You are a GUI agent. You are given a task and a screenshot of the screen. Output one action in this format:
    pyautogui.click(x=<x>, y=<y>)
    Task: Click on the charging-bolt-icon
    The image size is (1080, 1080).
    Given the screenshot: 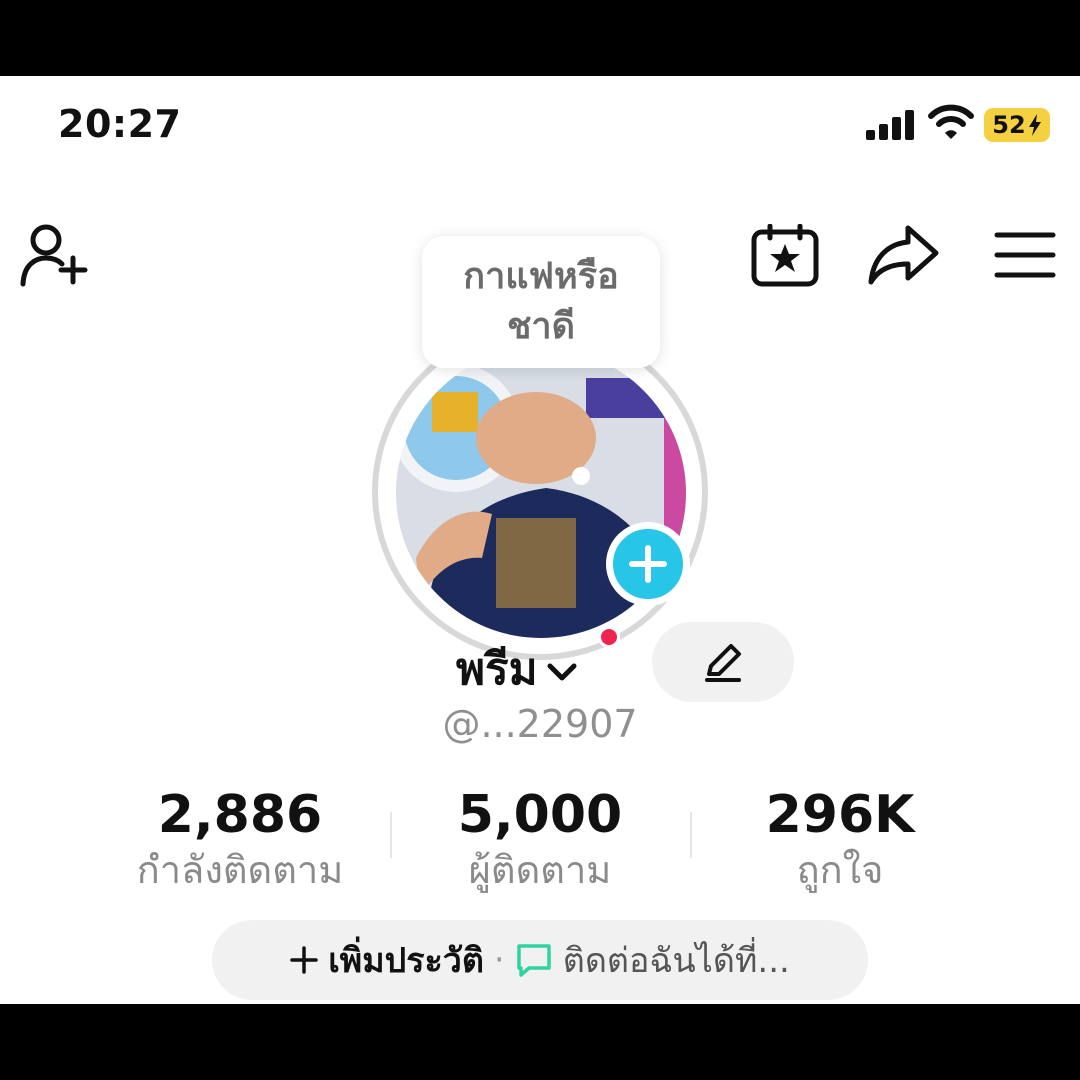 What is the action you would take?
    pyautogui.click(x=1034, y=125)
    